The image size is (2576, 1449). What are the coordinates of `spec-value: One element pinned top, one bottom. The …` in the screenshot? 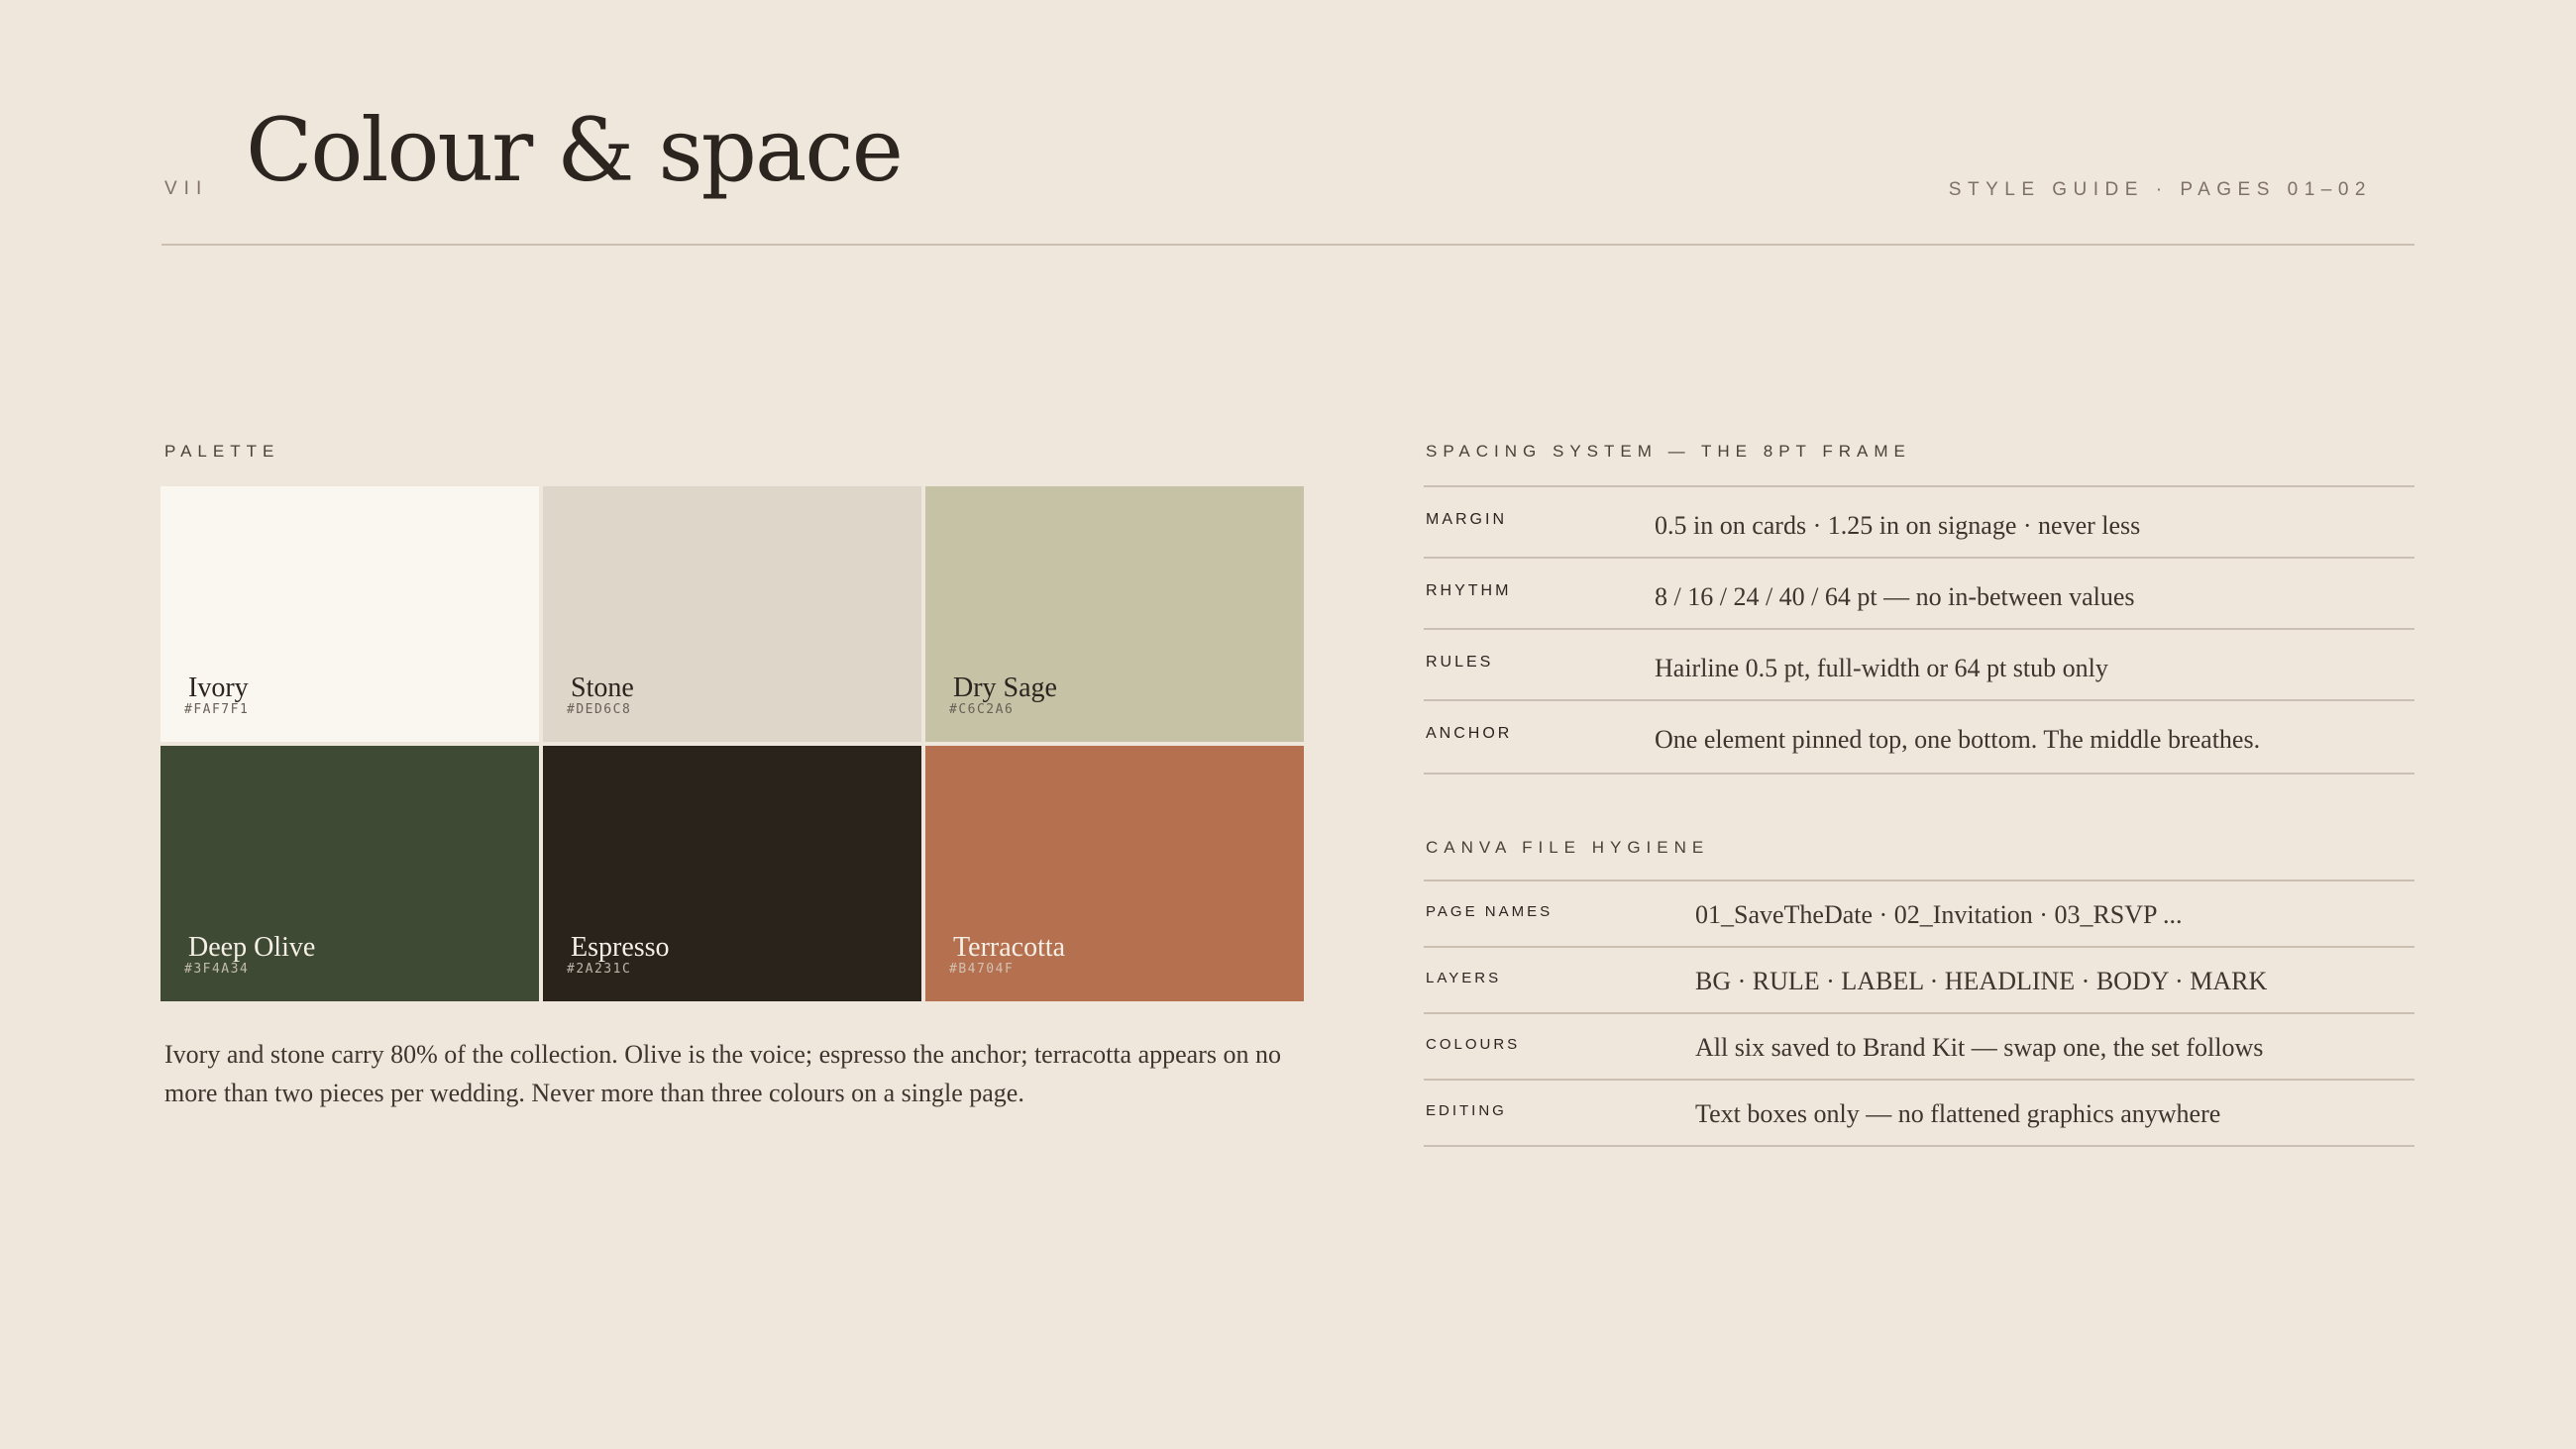 It's located at (1958, 739).